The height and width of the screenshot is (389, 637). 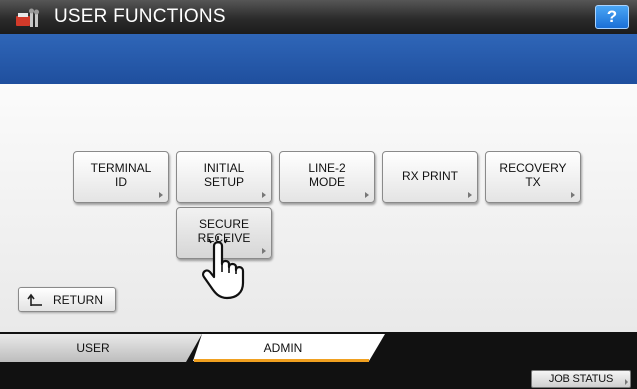 What do you see at coordinates (283, 348) in the screenshot?
I see `tab-admin-label: ADMIN` at bounding box center [283, 348].